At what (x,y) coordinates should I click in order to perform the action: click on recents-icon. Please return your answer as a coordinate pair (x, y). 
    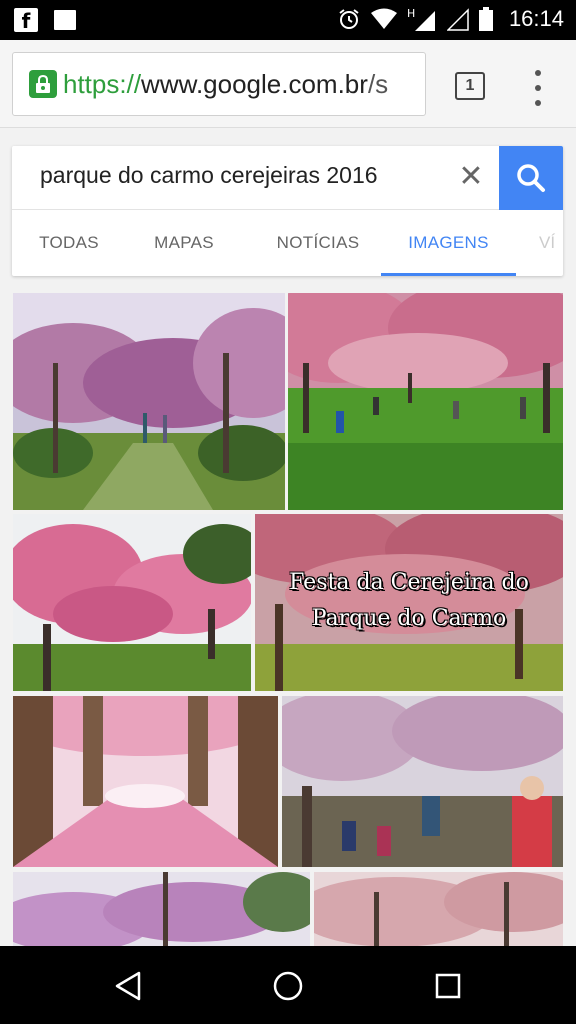
    Looking at the image, I should click on (448, 986).